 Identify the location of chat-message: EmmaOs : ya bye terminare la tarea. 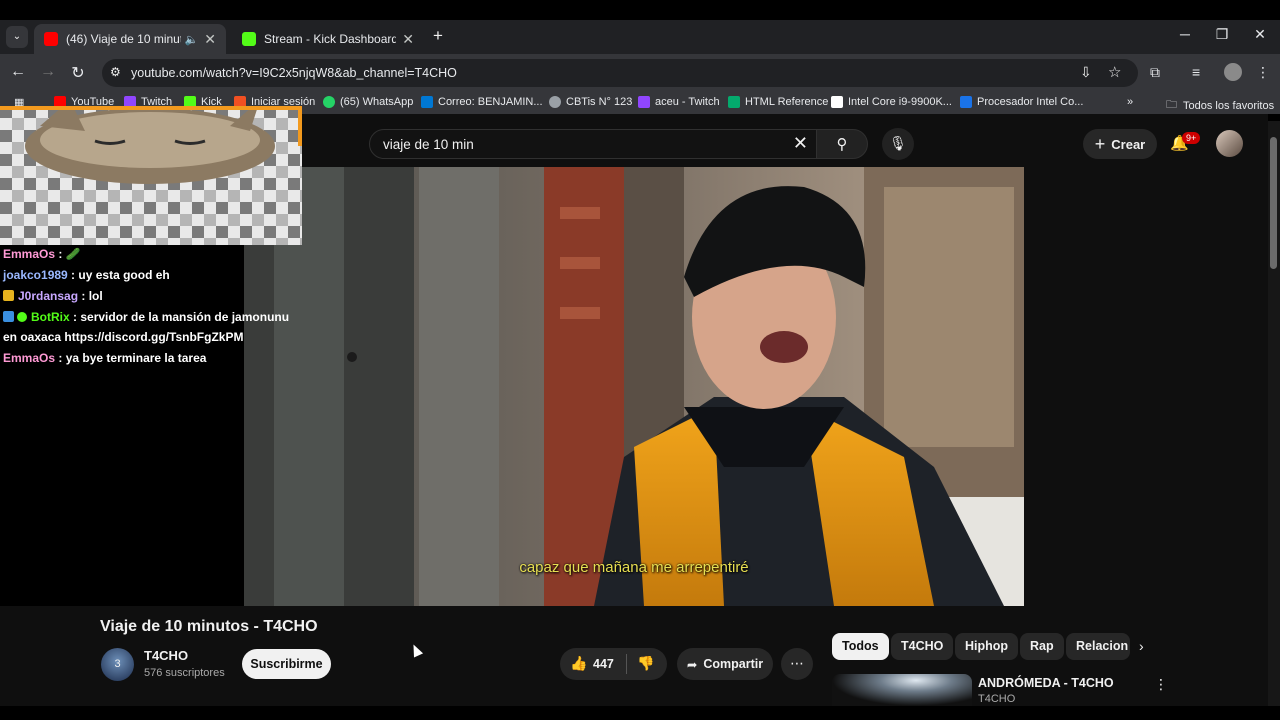
(104, 358).